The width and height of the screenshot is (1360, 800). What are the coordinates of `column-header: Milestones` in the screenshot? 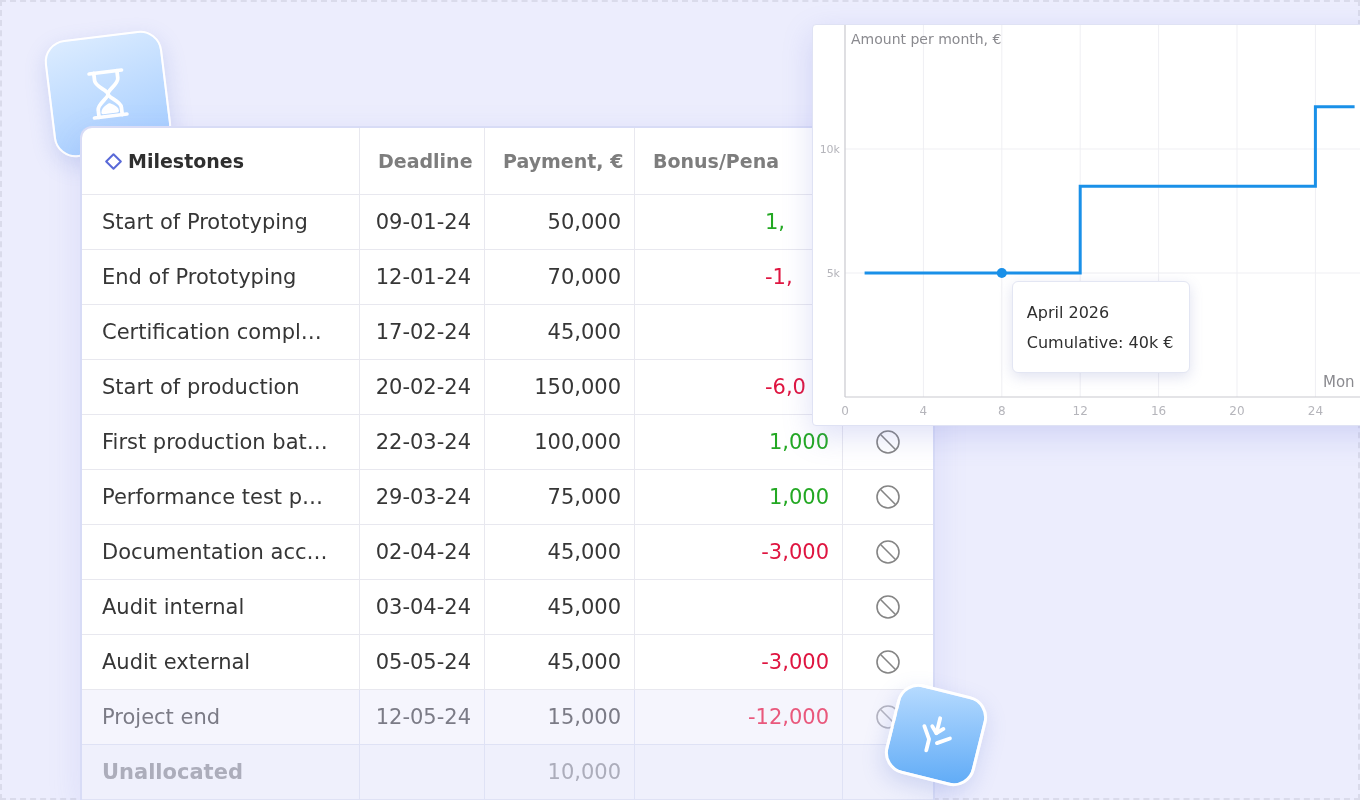 It's located at (186, 161).